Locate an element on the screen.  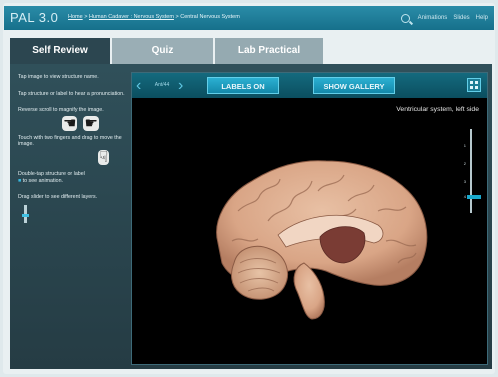
layer-slider-thumb is located at coordinates (474, 197).